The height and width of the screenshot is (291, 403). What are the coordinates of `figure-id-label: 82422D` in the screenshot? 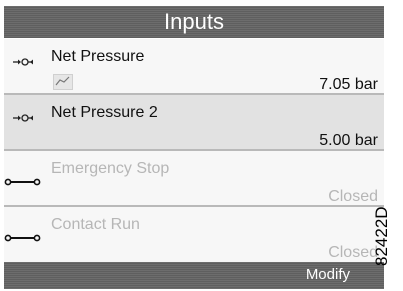 It's located at (381, 236).